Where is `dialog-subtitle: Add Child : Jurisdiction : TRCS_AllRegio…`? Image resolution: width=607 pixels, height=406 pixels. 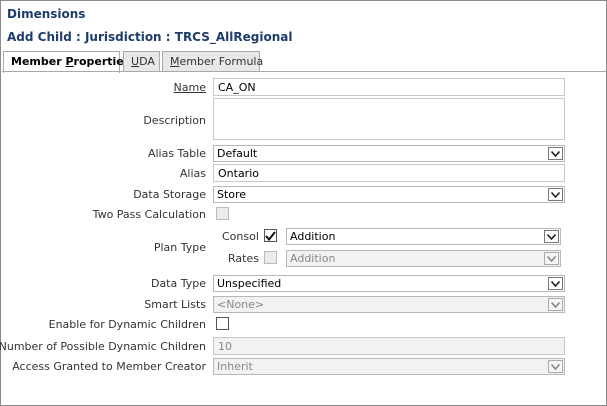
dialog-subtitle: Add Child : Jurisdiction : TRCS_AllRegio… is located at coordinates (150, 37).